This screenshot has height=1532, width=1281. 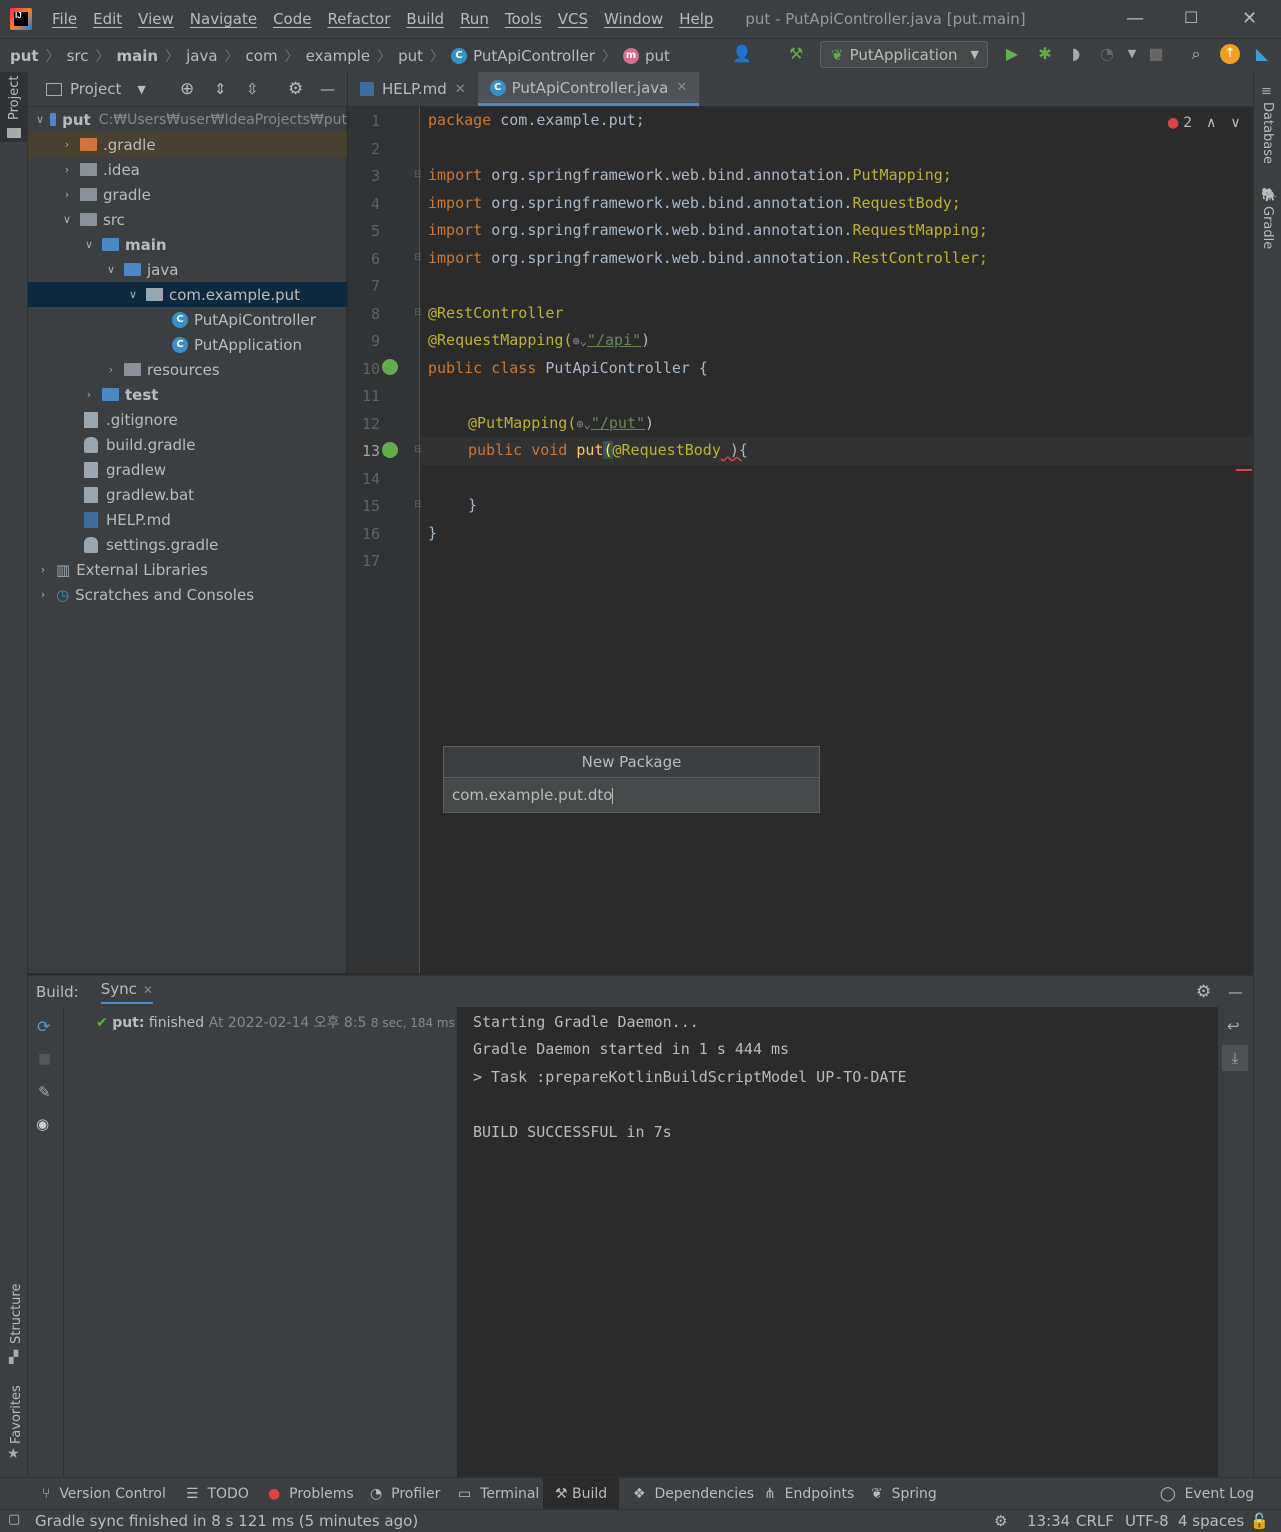 I want to click on menu-refactor: Refactor, so click(x=358, y=19).